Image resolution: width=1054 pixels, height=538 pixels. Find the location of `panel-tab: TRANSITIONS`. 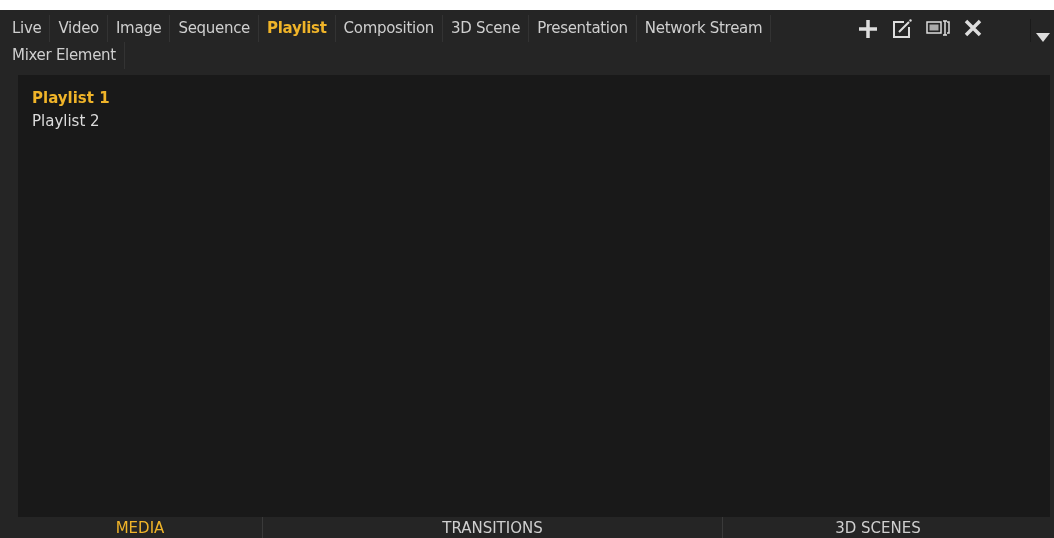

panel-tab: TRANSITIONS is located at coordinates (493, 527).